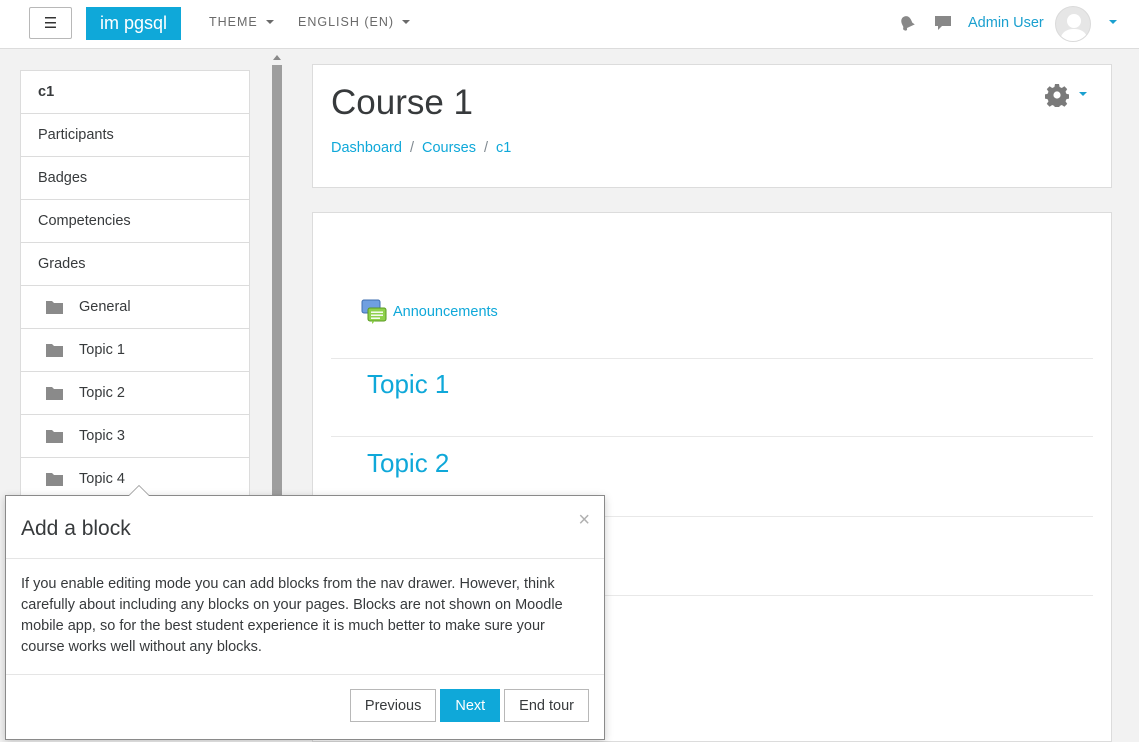 This screenshot has height=742, width=1139. I want to click on tour-footer: Previous Next End tour, so click(469, 705).